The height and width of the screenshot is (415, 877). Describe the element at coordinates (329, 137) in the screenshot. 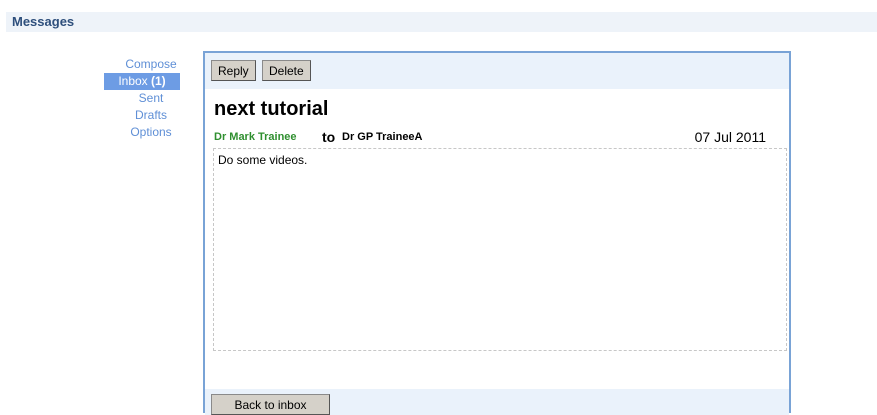

I see `to-label: to` at that location.